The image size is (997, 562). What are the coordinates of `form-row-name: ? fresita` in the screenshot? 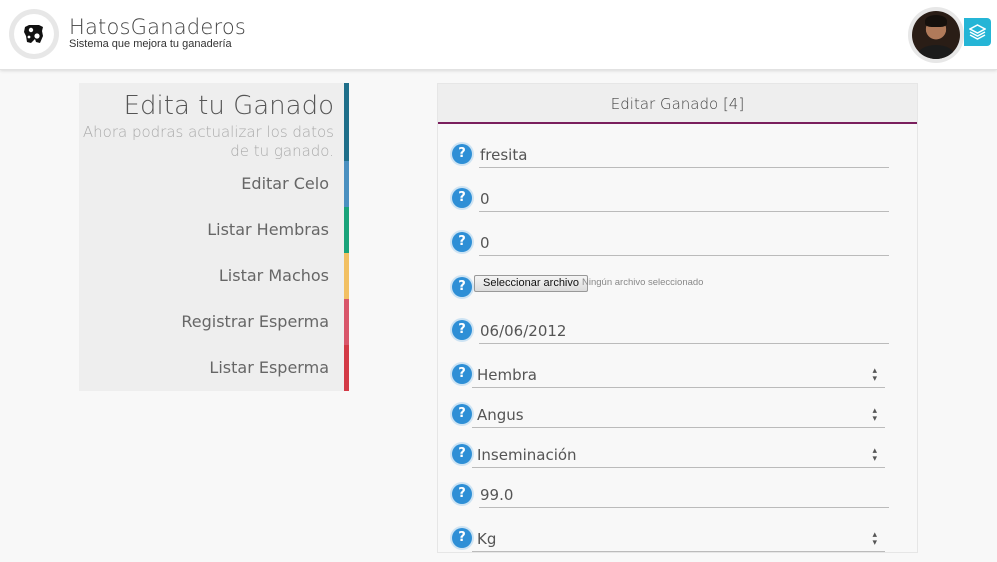 It's located at (672, 160).